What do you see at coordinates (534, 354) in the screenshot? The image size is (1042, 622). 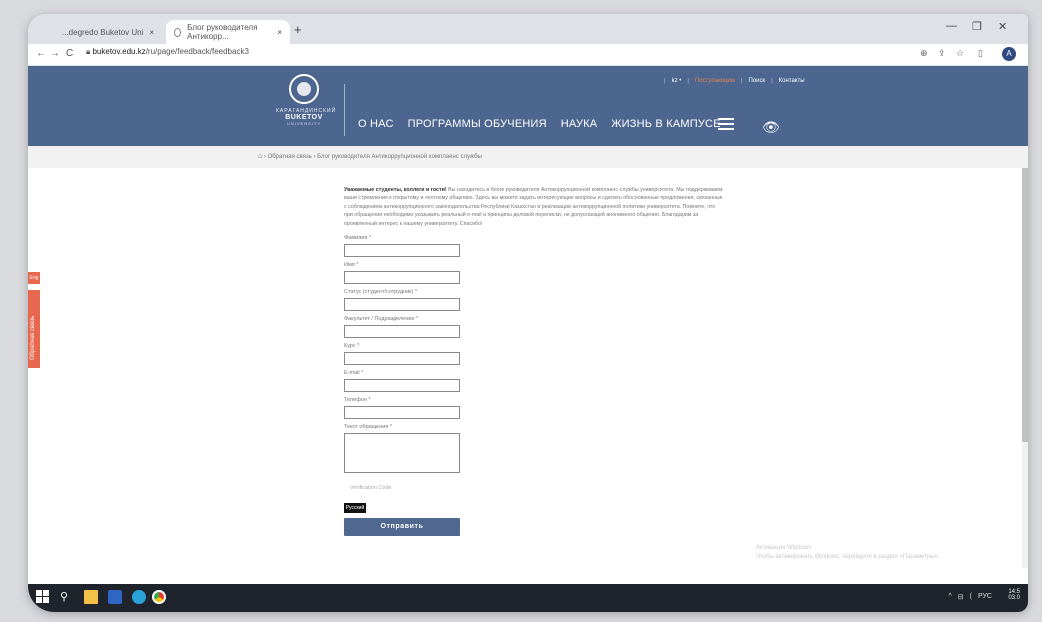 I see `course-field: Курс *` at bounding box center [534, 354].